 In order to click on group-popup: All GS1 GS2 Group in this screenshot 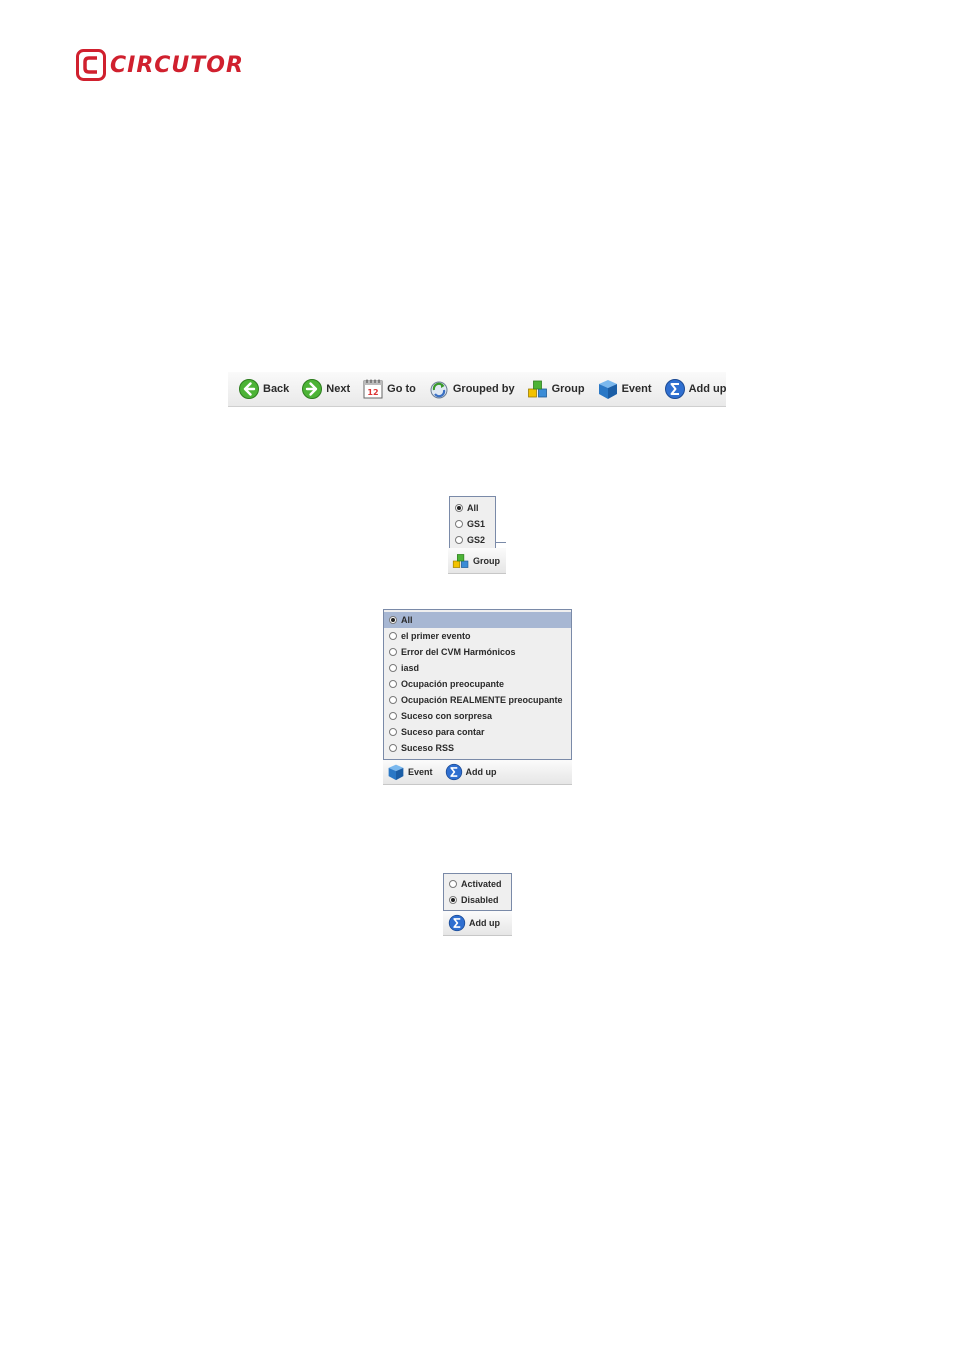, I will do `click(478, 536)`.